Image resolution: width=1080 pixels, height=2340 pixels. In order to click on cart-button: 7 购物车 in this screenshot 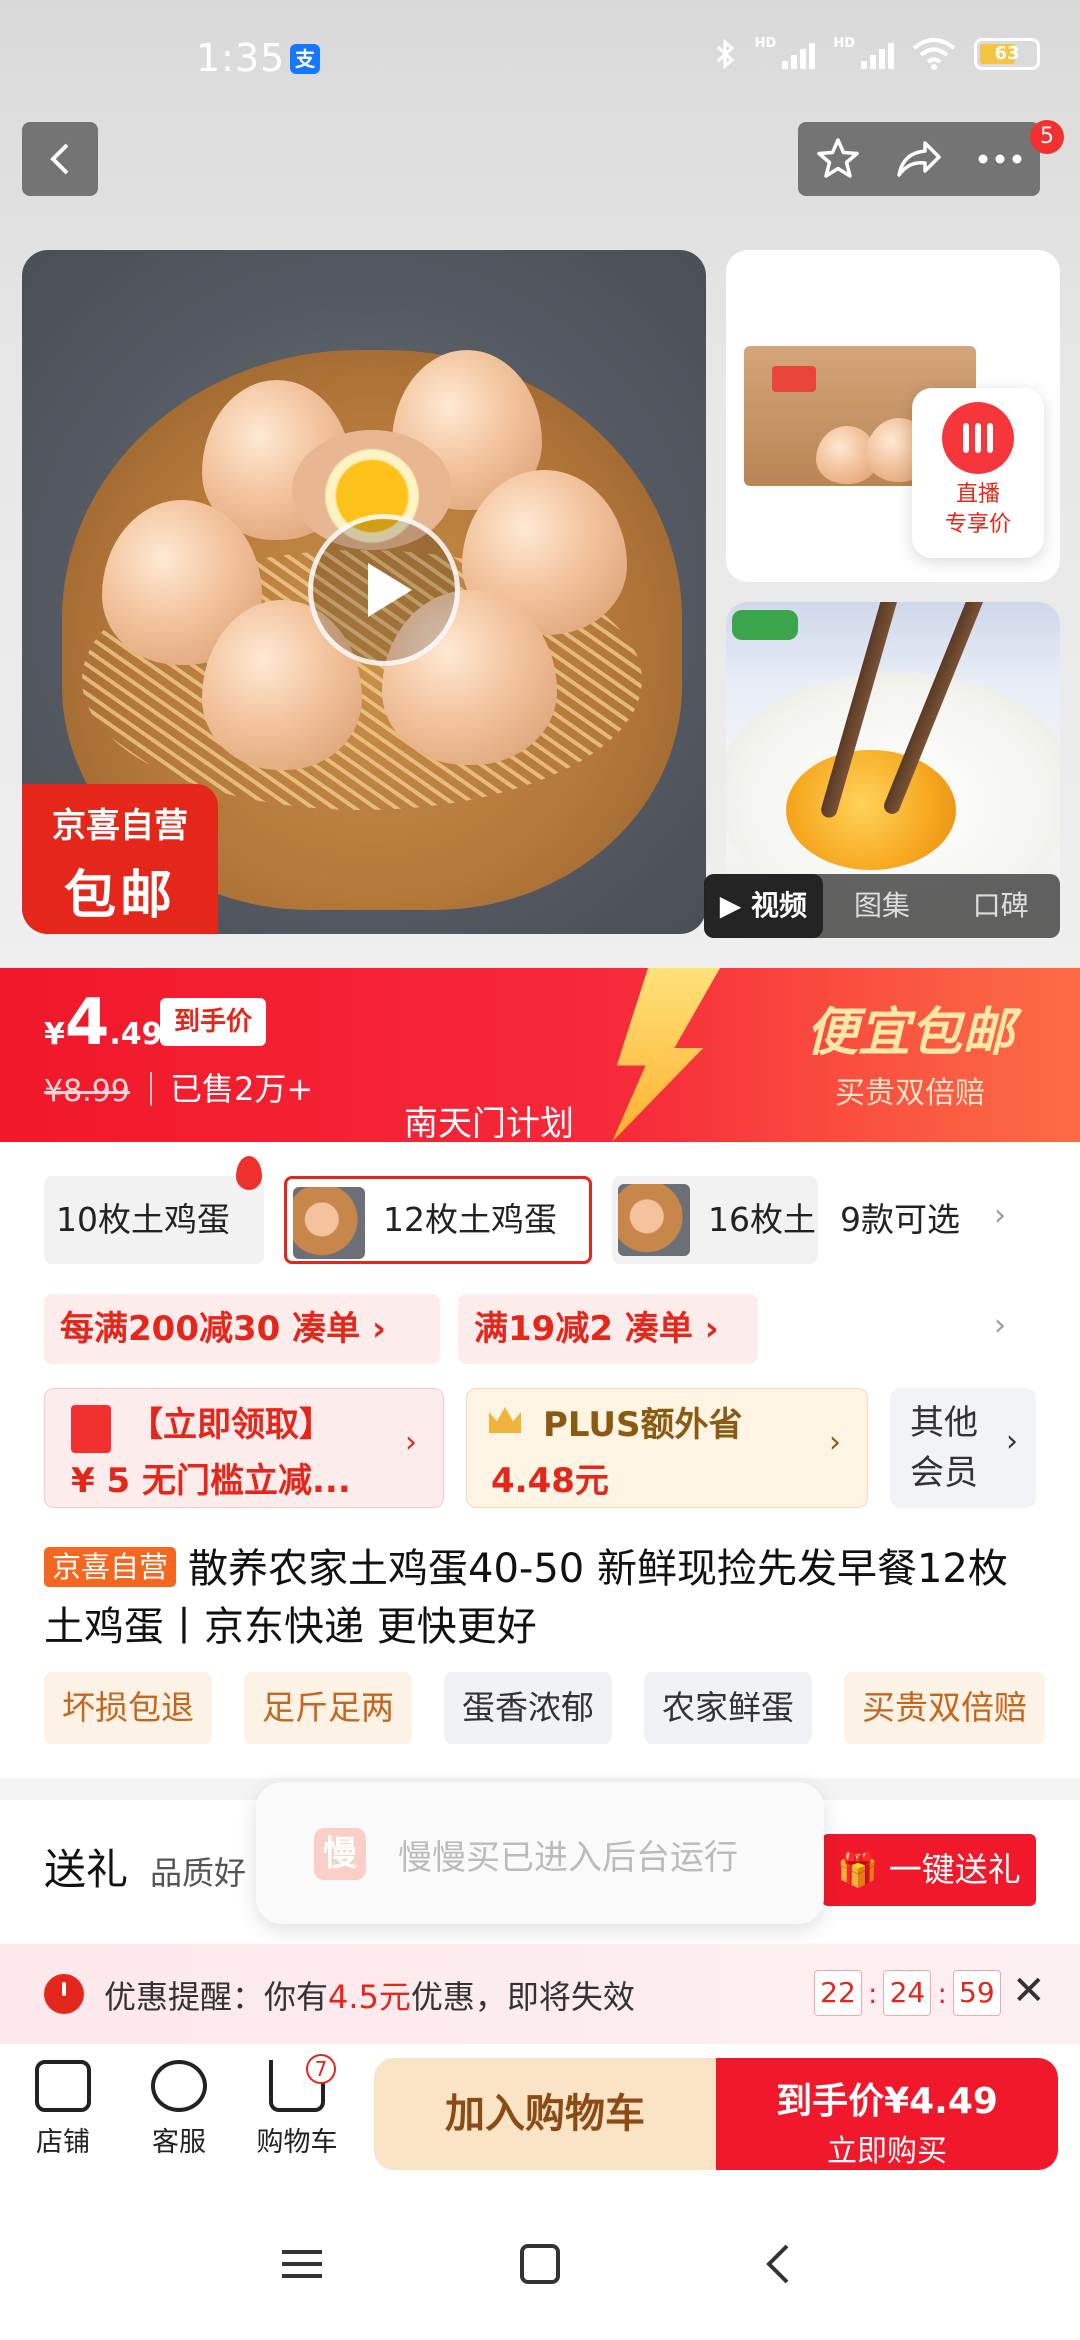, I will do `click(297, 2106)`.